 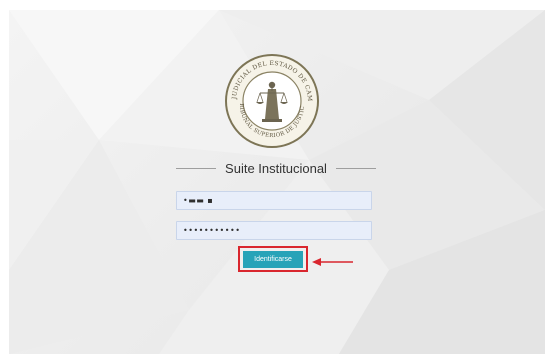 What do you see at coordinates (274, 230) in the screenshot?
I see `password-input: •••••••••••` at bounding box center [274, 230].